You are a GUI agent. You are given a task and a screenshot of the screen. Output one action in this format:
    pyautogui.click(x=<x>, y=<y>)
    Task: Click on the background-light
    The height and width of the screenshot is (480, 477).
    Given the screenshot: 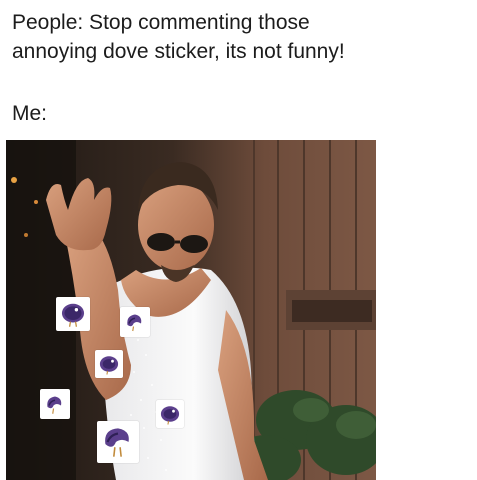 What is the action you would take?
    pyautogui.click(x=14, y=180)
    